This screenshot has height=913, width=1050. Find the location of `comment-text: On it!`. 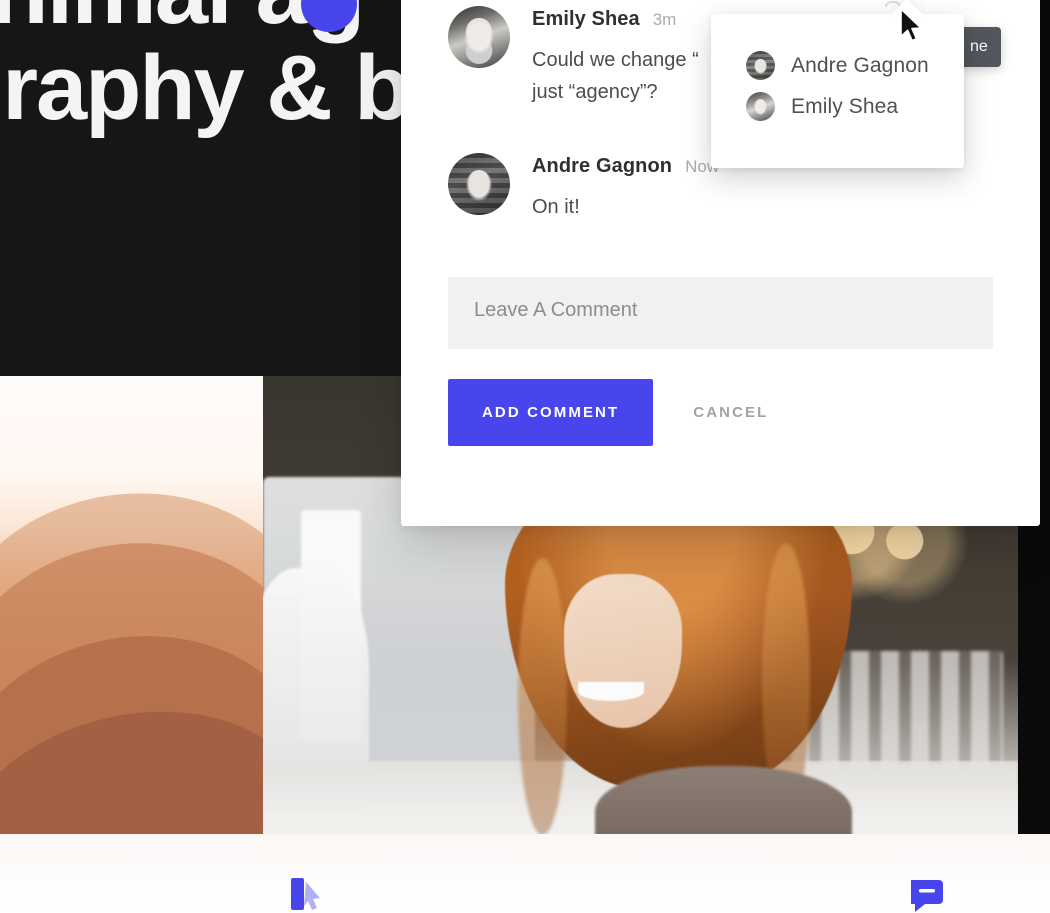

comment-text: On it! is located at coordinates (556, 206).